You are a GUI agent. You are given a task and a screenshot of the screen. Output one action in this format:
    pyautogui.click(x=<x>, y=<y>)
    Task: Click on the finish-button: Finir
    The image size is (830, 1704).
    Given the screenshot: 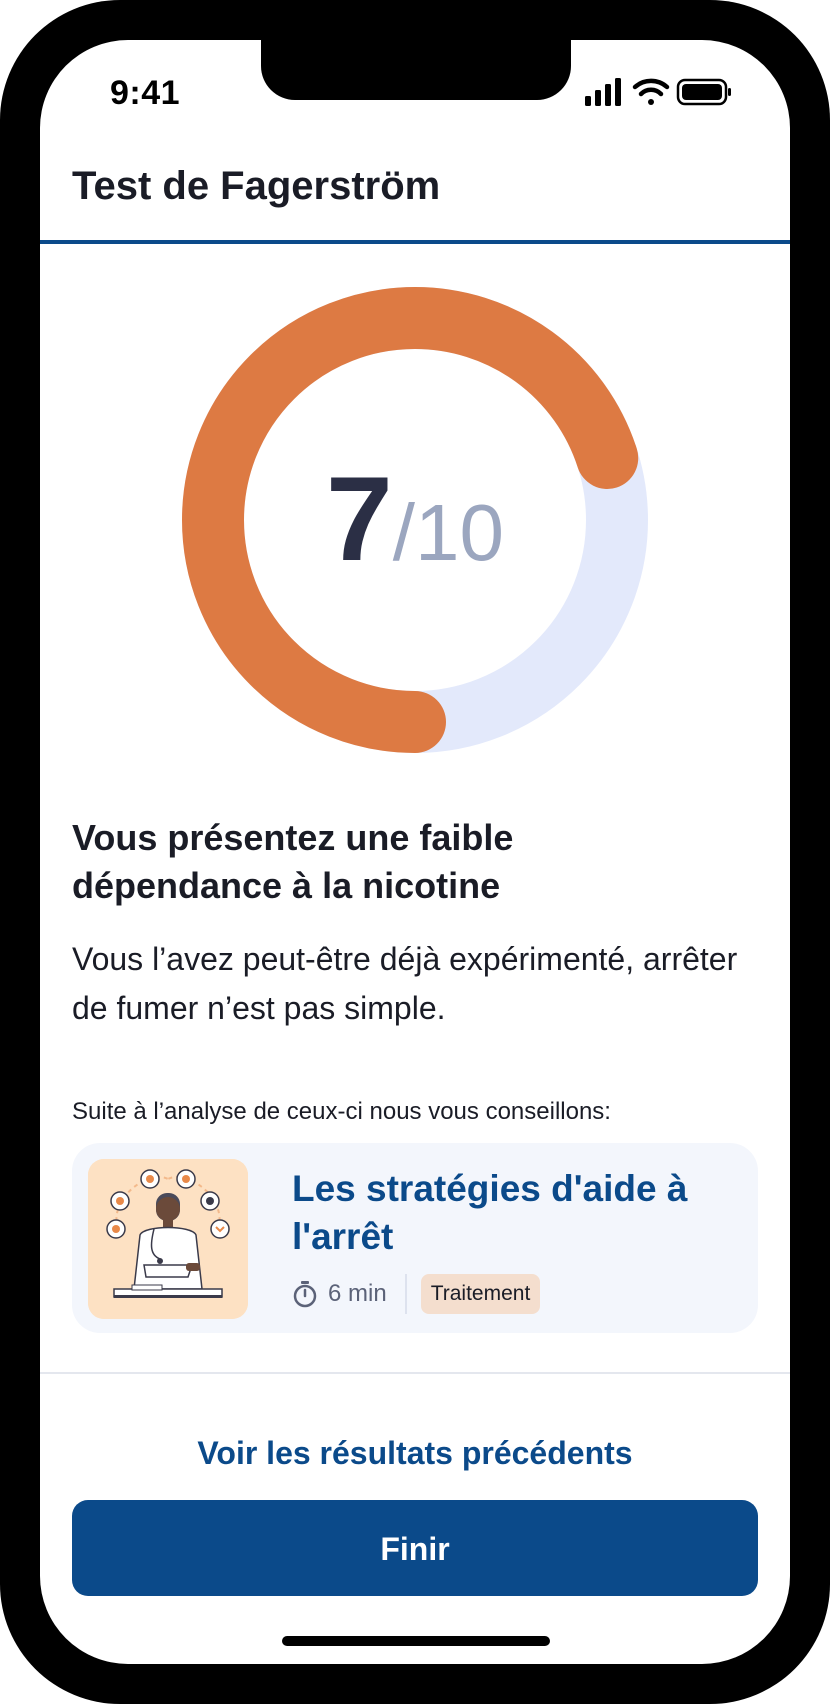 What is the action you would take?
    pyautogui.click(x=415, y=1548)
    